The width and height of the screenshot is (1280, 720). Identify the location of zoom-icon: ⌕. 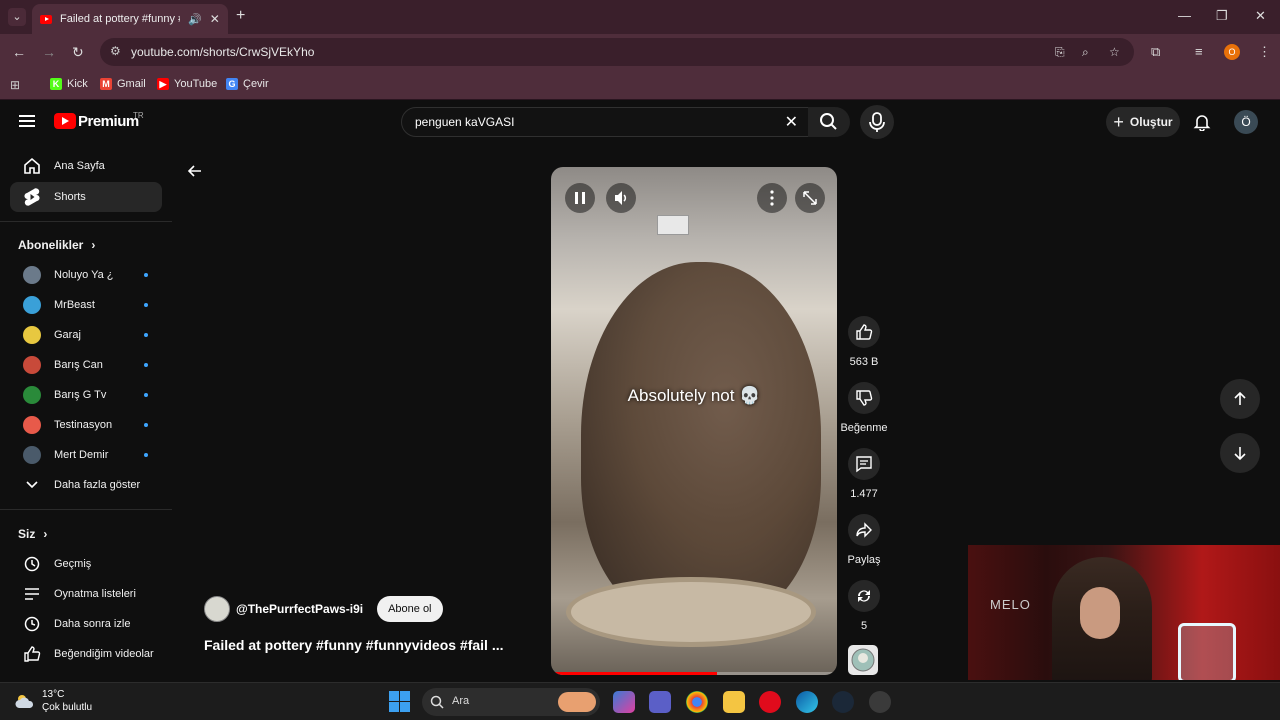
(1085, 52).